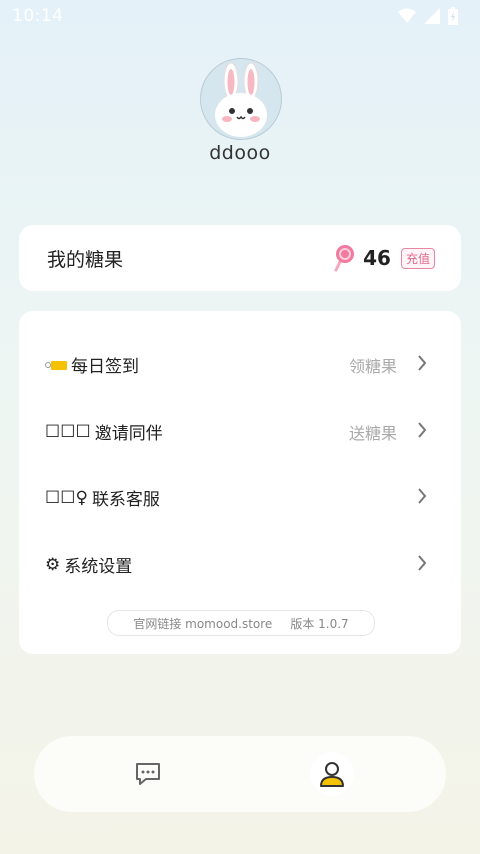 The height and width of the screenshot is (854, 480). What do you see at coordinates (68, 431) in the screenshot?
I see `invite-prefix-glyphs: ☐☐☐` at bounding box center [68, 431].